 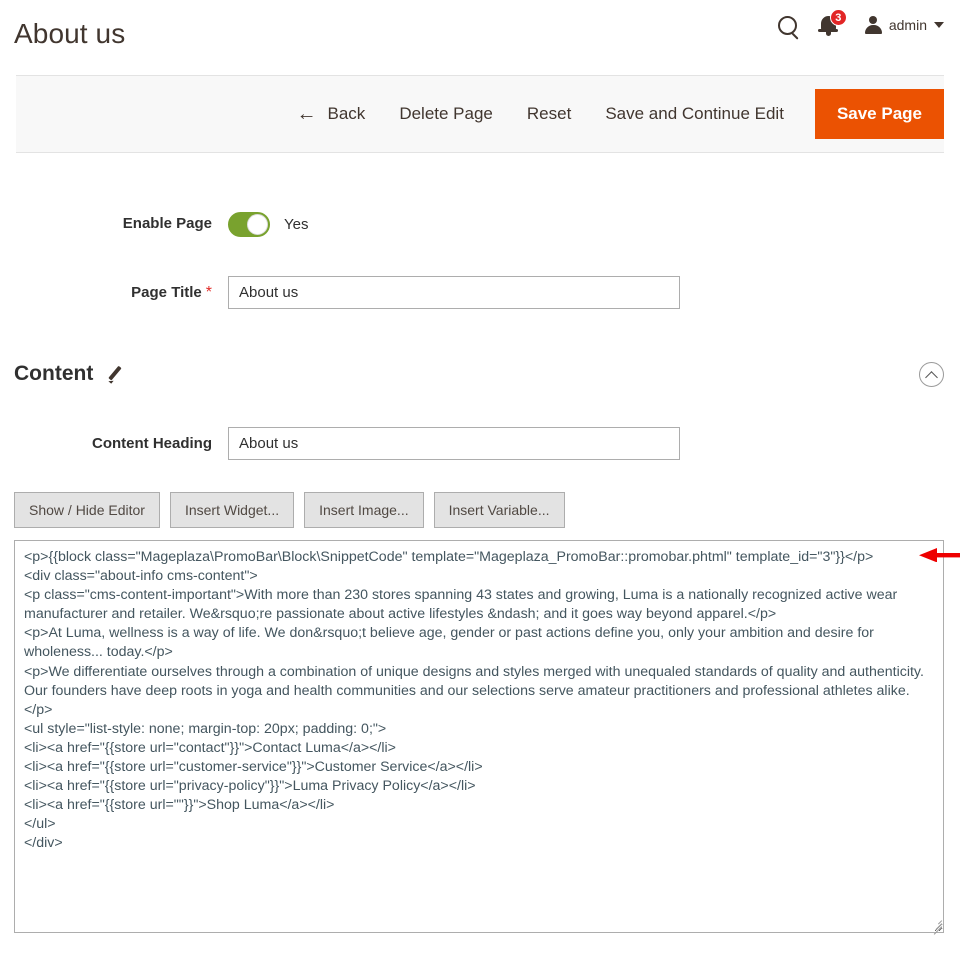 I want to click on chevron-up-circle-icon, so click(x=931, y=374).